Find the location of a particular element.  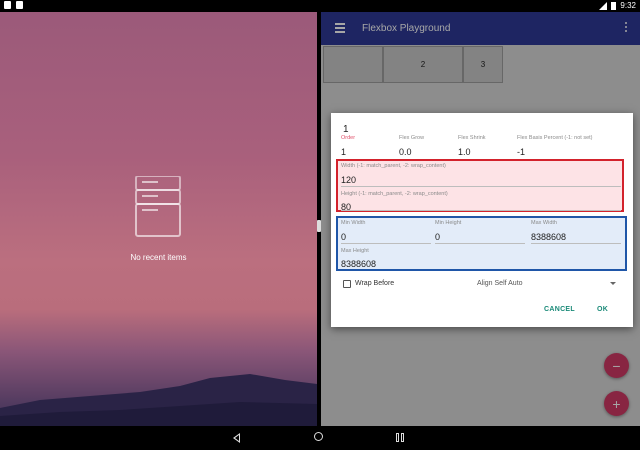

wrap-before-label: Wrap Before is located at coordinates (374, 283).